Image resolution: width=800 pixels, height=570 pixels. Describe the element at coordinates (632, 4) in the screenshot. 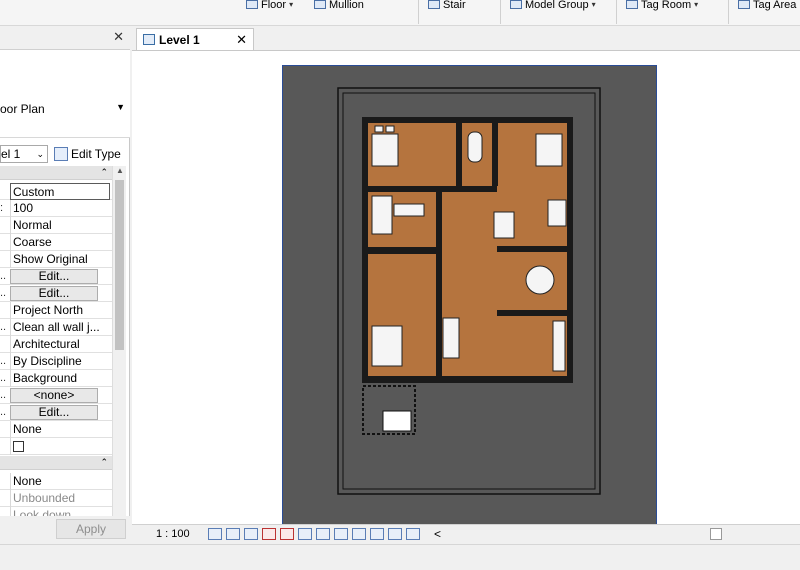

I see `tag-room-icon` at that location.